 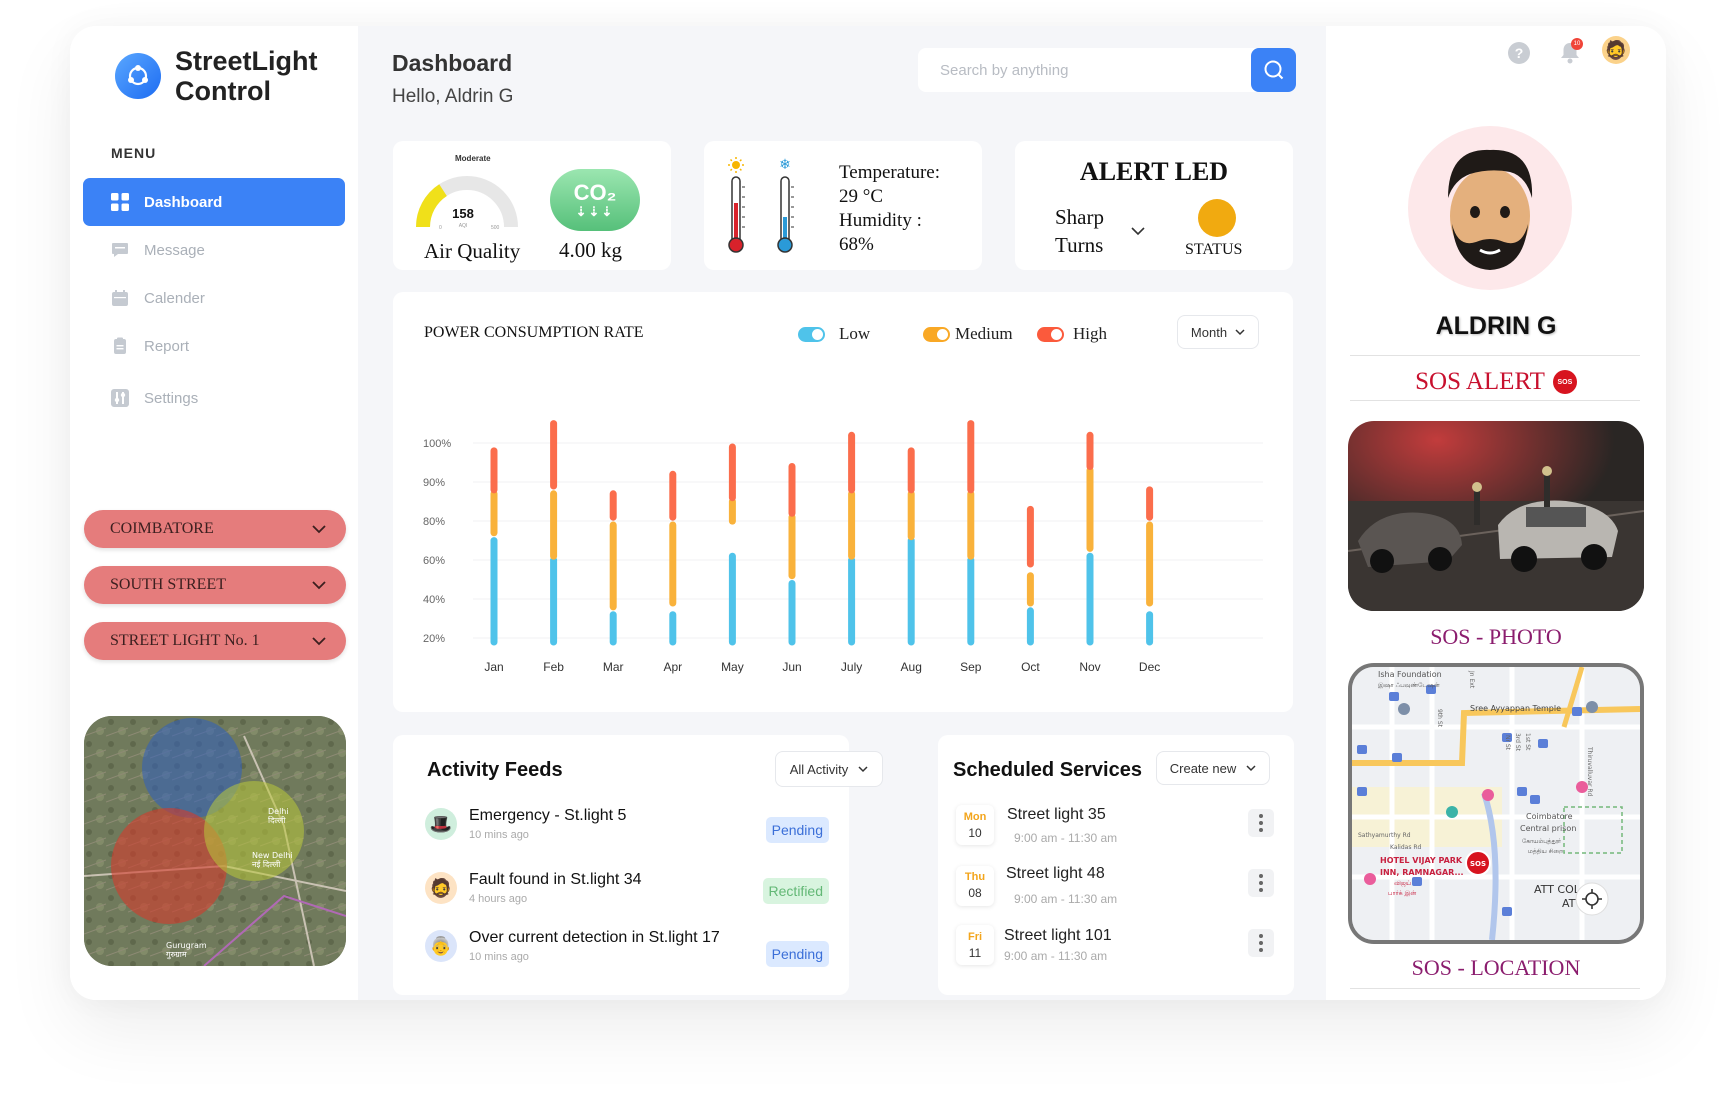 What do you see at coordinates (1545, 851) in the screenshot?
I see `map-label: மத்திய சிறை` at bounding box center [1545, 851].